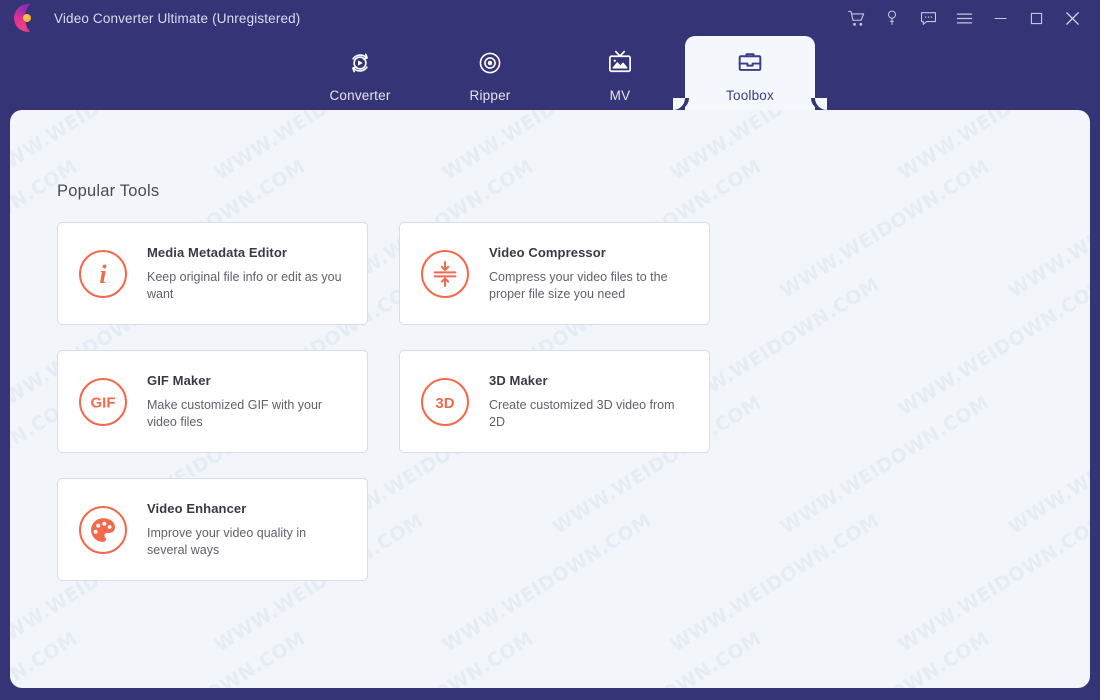 Image resolution: width=1100 pixels, height=700 pixels. Describe the element at coordinates (856, 18) in the screenshot. I see `cart-icon` at that location.